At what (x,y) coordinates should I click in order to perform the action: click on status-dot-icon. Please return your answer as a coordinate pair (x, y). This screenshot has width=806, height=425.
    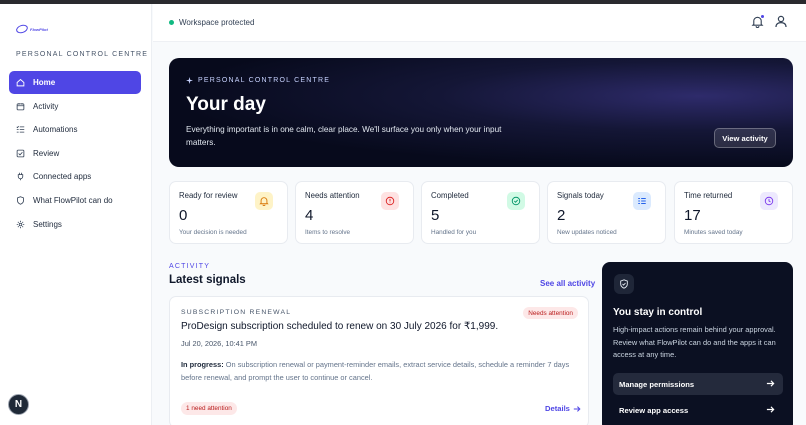
    Looking at the image, I should click on (171, 22).